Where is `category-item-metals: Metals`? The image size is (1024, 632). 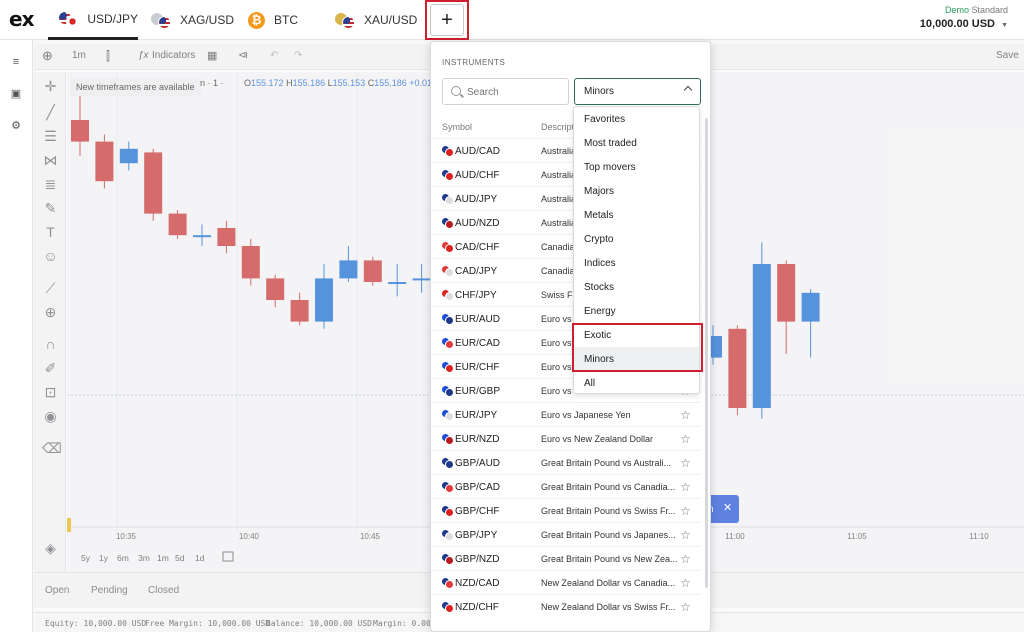 category-item-metals: Metals is located at coordinates (636, 215).